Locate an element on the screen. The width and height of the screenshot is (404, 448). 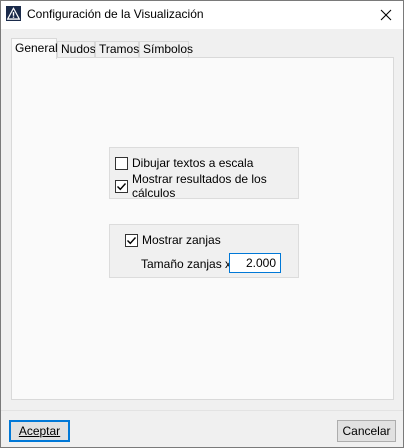
title-bar: Configuración de la Visualización is located at coordinates (202, 15).